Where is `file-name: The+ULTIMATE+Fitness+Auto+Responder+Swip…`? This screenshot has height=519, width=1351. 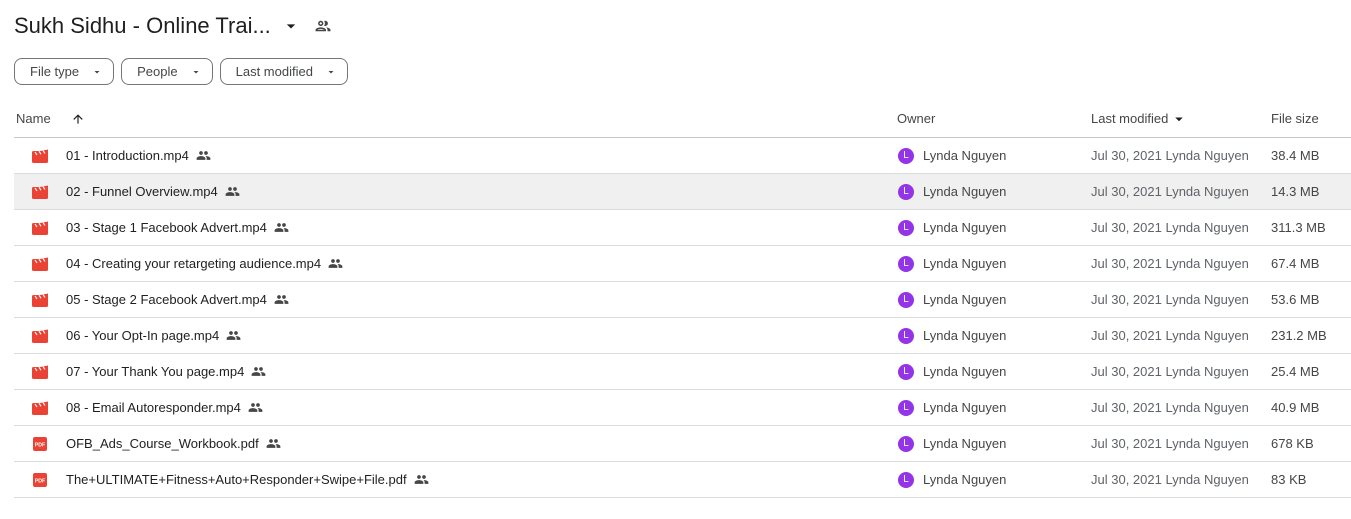
file-name: The+ULTIMATE+Fitness+Auto+Responder+Swip… is located at coordinates (236, 479).